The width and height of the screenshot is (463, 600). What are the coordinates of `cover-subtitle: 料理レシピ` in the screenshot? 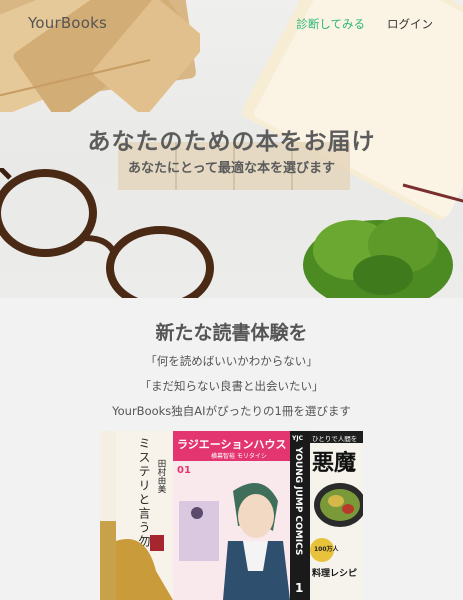 It's located at (335, 574).